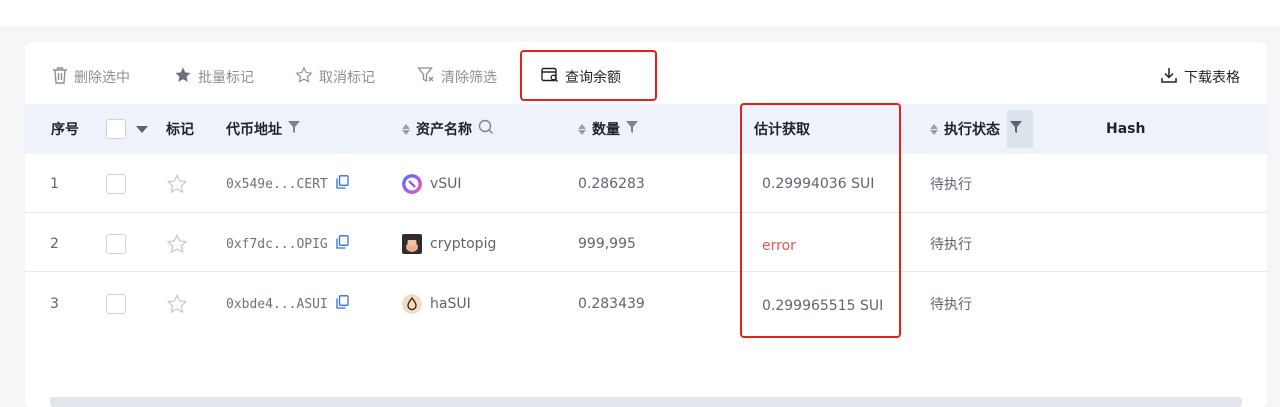  Describe the element at coordinates (1212, 78) in the screenshot. I see `download-table-label: 下载表格` at that location.